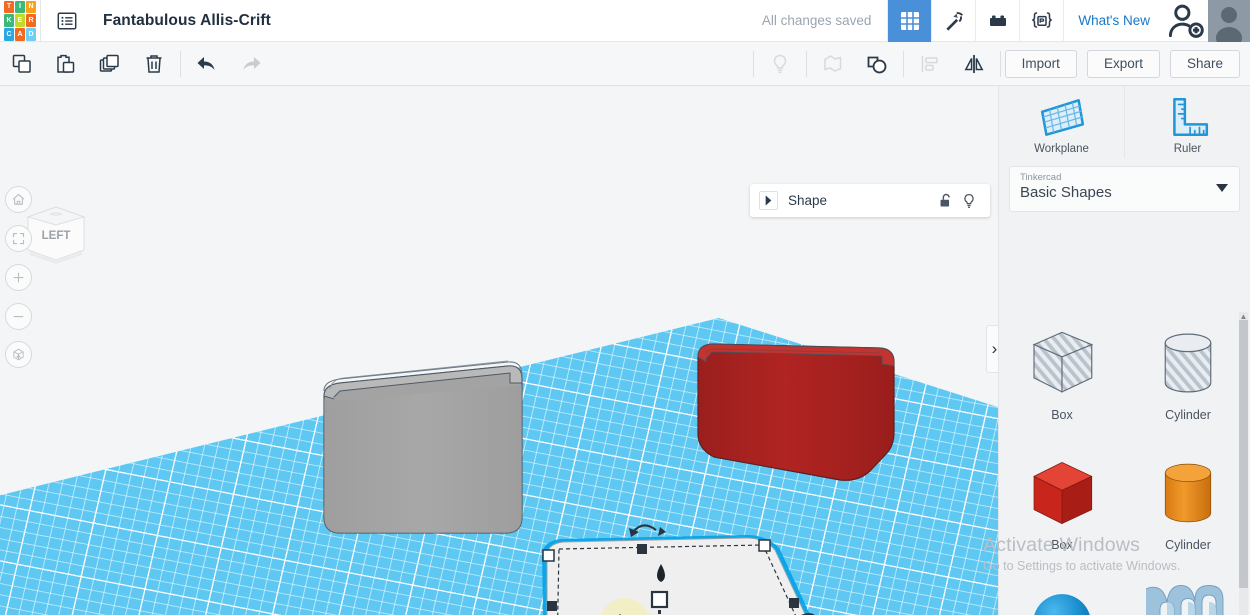 This screenshot has height=615, width=1250. What do you see at coordinates (251, 64) in the screenshot?
I see `redo-icon` at bounding box center [251, 64].